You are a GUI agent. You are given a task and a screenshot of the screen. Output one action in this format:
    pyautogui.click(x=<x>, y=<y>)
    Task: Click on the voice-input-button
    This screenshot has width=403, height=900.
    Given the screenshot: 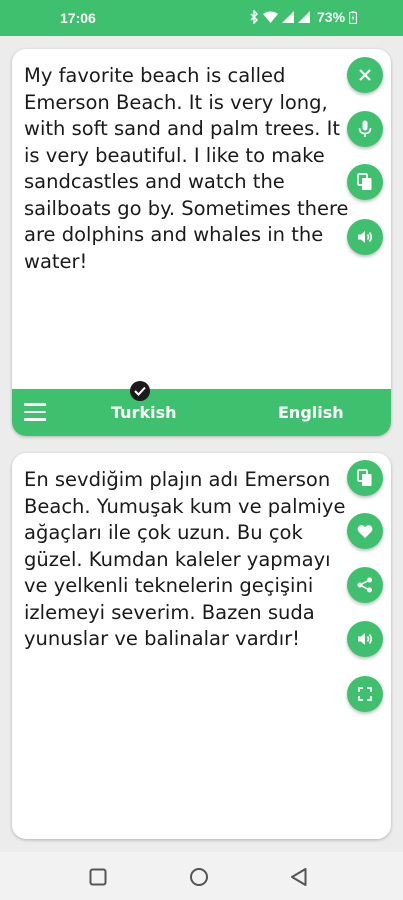 What is the action you would take?
    pyautogui.click(x=365, y=129)
    